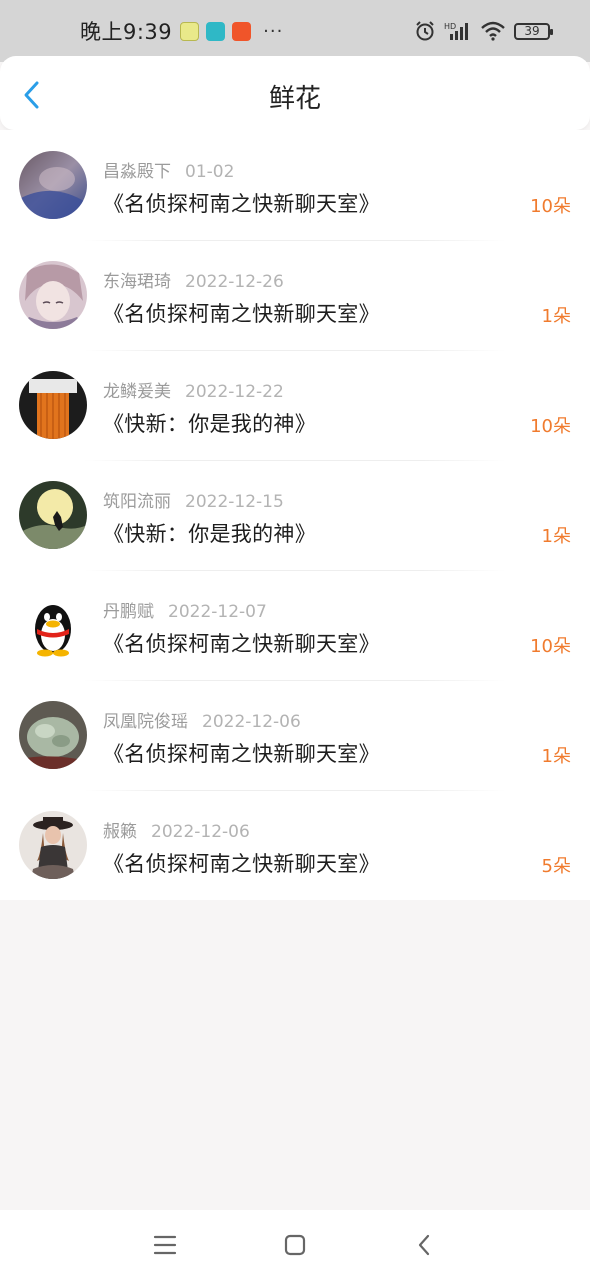 This screenshot has height=1280, width=590. Describe the element at coordinates (137, 392) in the screenshot. I see `sender-name: 龙鳞爰美` at that location.